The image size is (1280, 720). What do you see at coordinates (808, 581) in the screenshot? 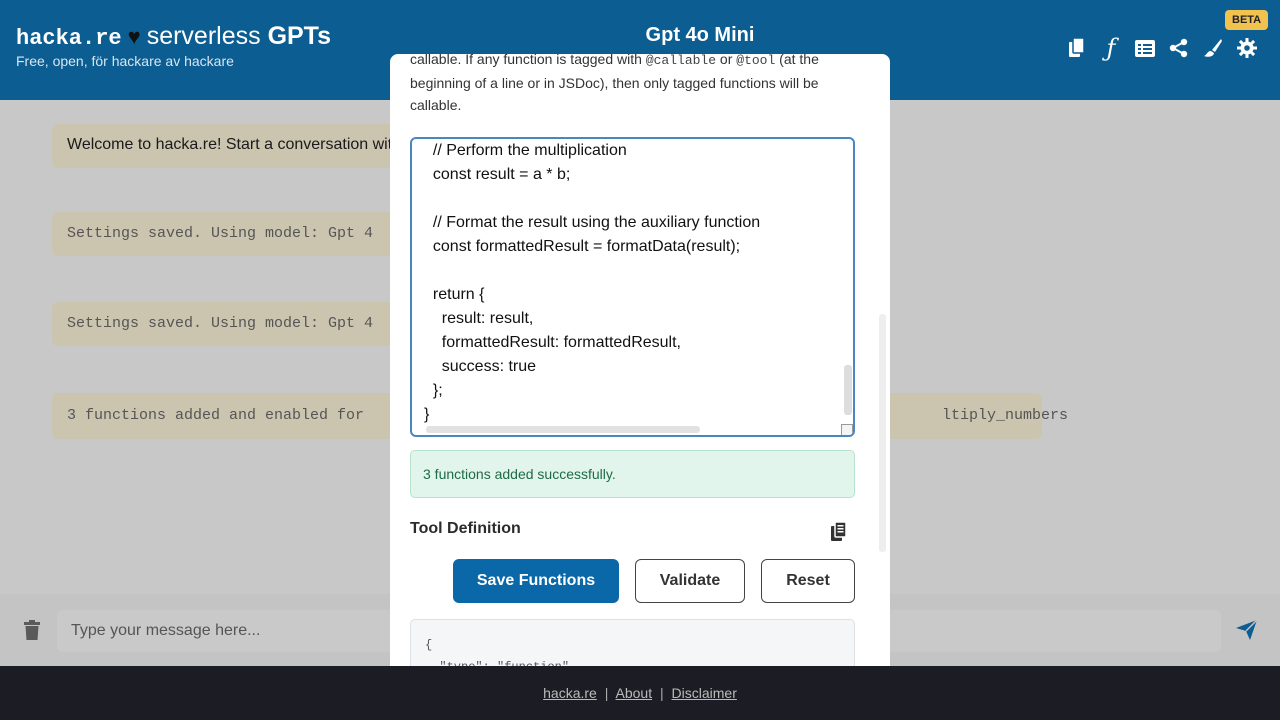
I see `reset-button: Reset` at bounding box center [808, 581].